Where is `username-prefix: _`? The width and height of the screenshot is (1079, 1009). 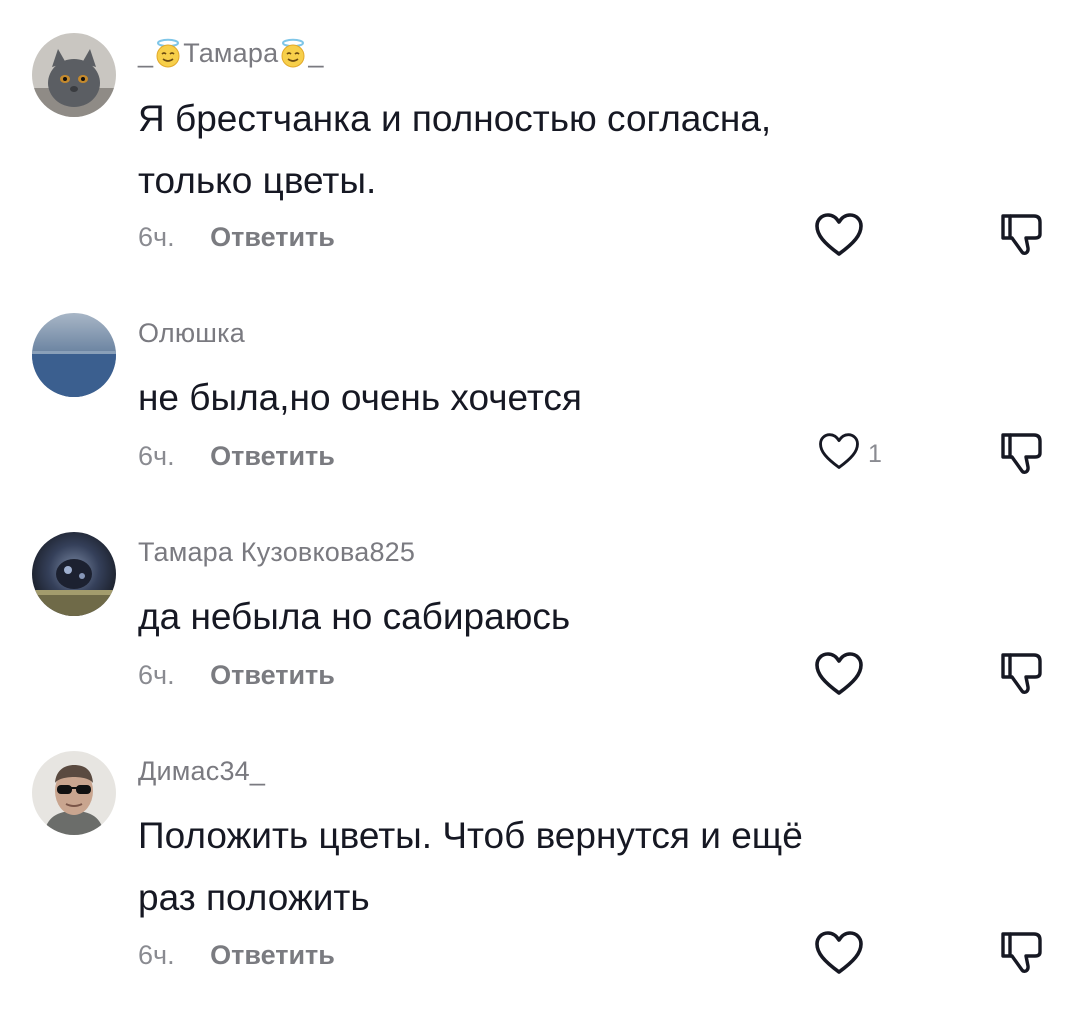 username-prefix: _ is located at coordinates (146, 53).